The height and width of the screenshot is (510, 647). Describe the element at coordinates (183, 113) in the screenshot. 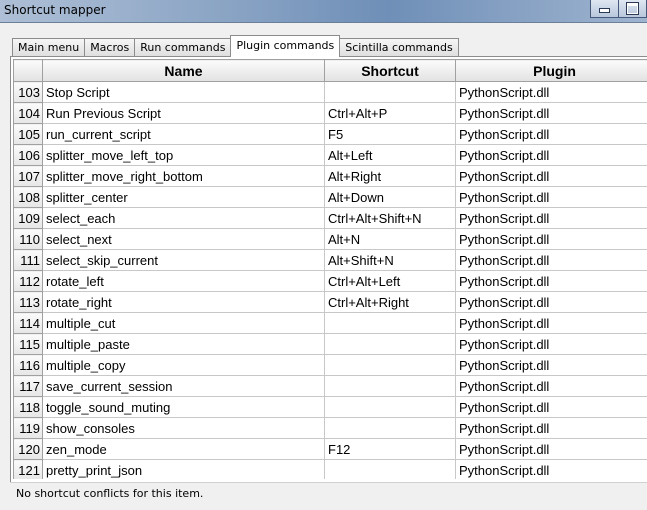

I see `command-name-cell: Run Previous Script` at that location.